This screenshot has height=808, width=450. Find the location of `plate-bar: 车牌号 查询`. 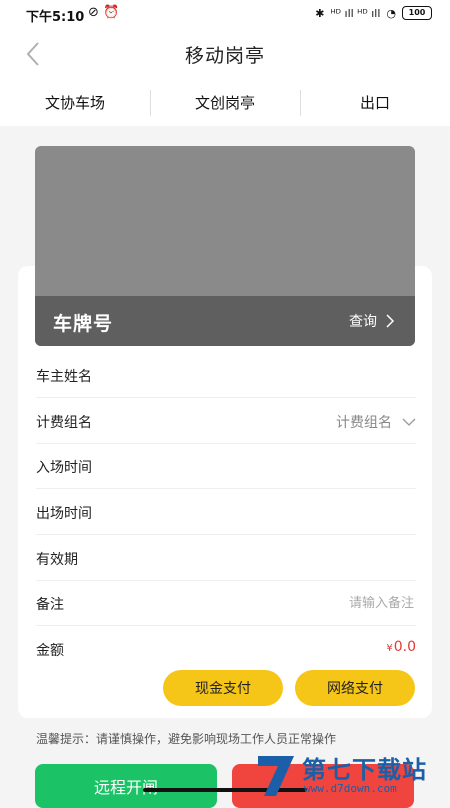

plate-bar: 车牌号 查询 is located at coordinates (225, 321).